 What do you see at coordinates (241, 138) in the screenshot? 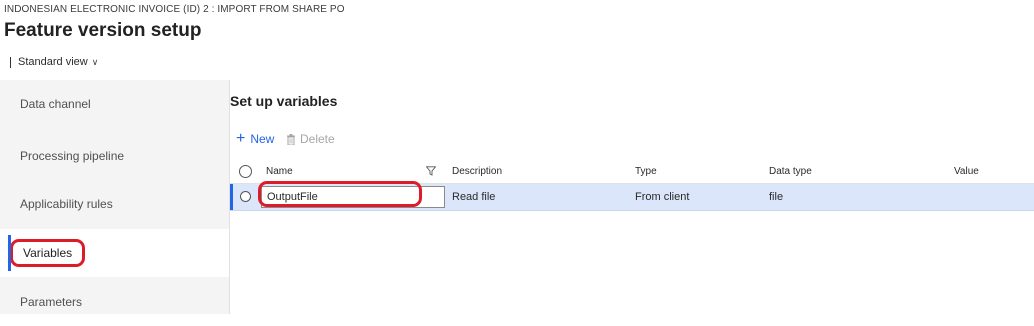
I see `plus-icon: +` at bounding box center [241, 138].